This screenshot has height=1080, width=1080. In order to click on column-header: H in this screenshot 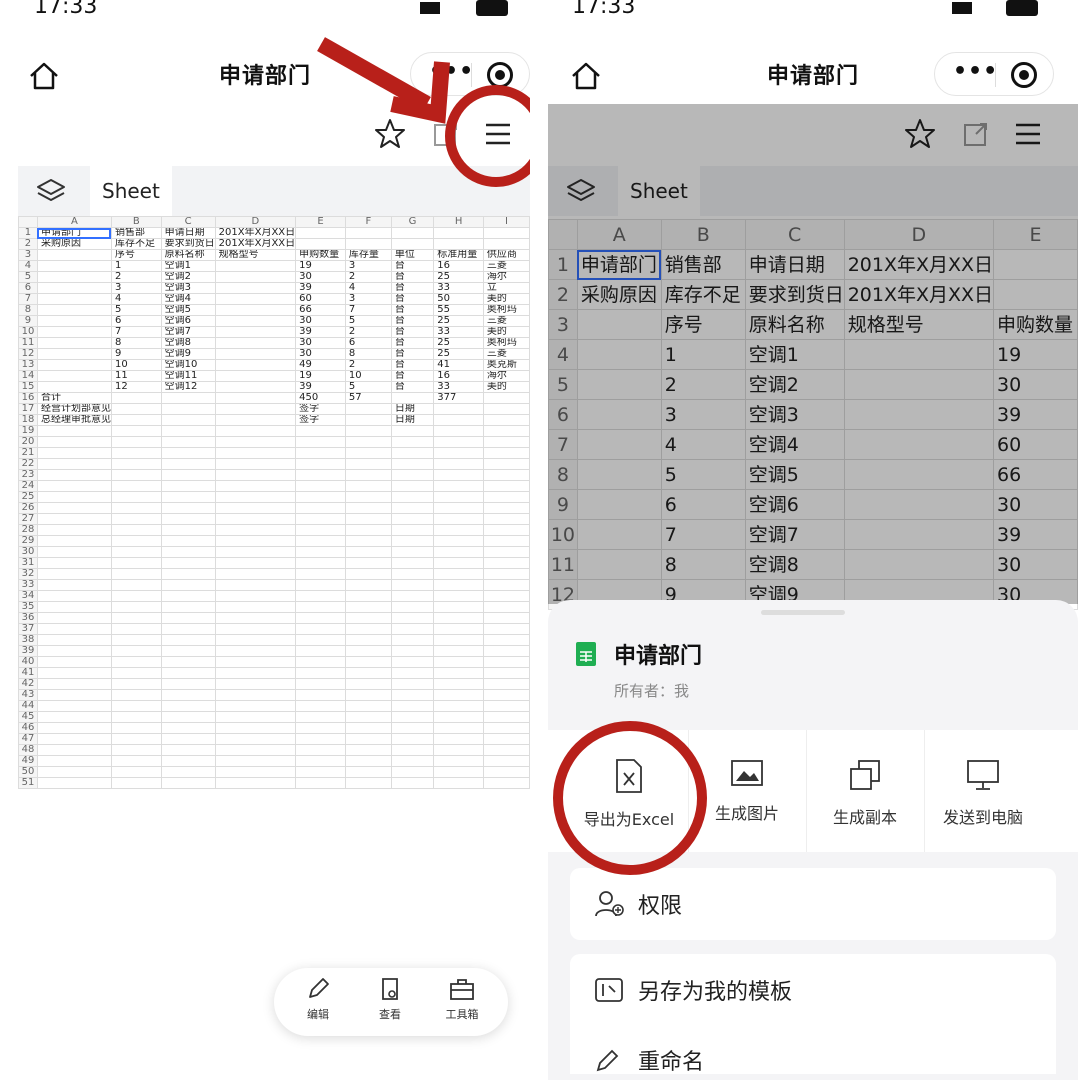, I will do `click(458, 222)`.